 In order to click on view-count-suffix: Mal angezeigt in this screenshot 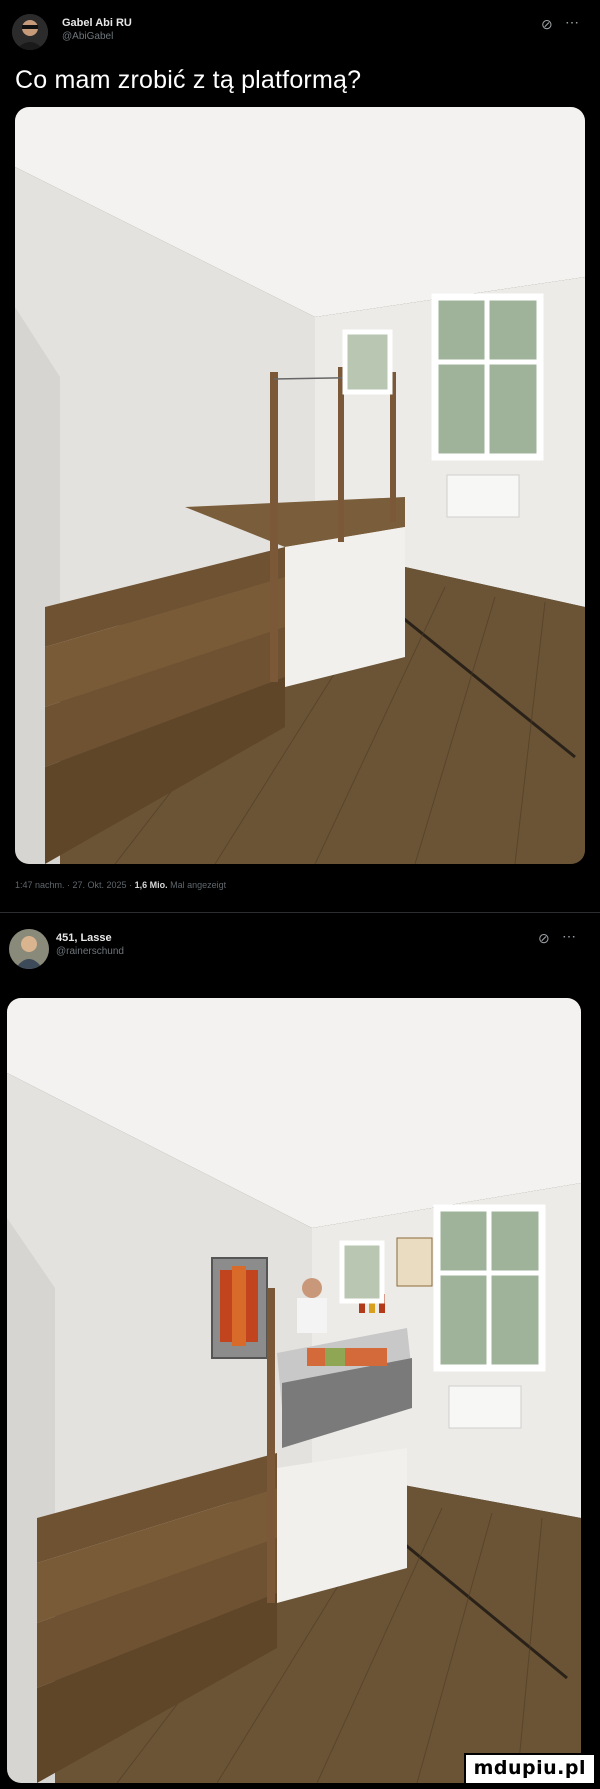, I will do `click(198, 885)`.